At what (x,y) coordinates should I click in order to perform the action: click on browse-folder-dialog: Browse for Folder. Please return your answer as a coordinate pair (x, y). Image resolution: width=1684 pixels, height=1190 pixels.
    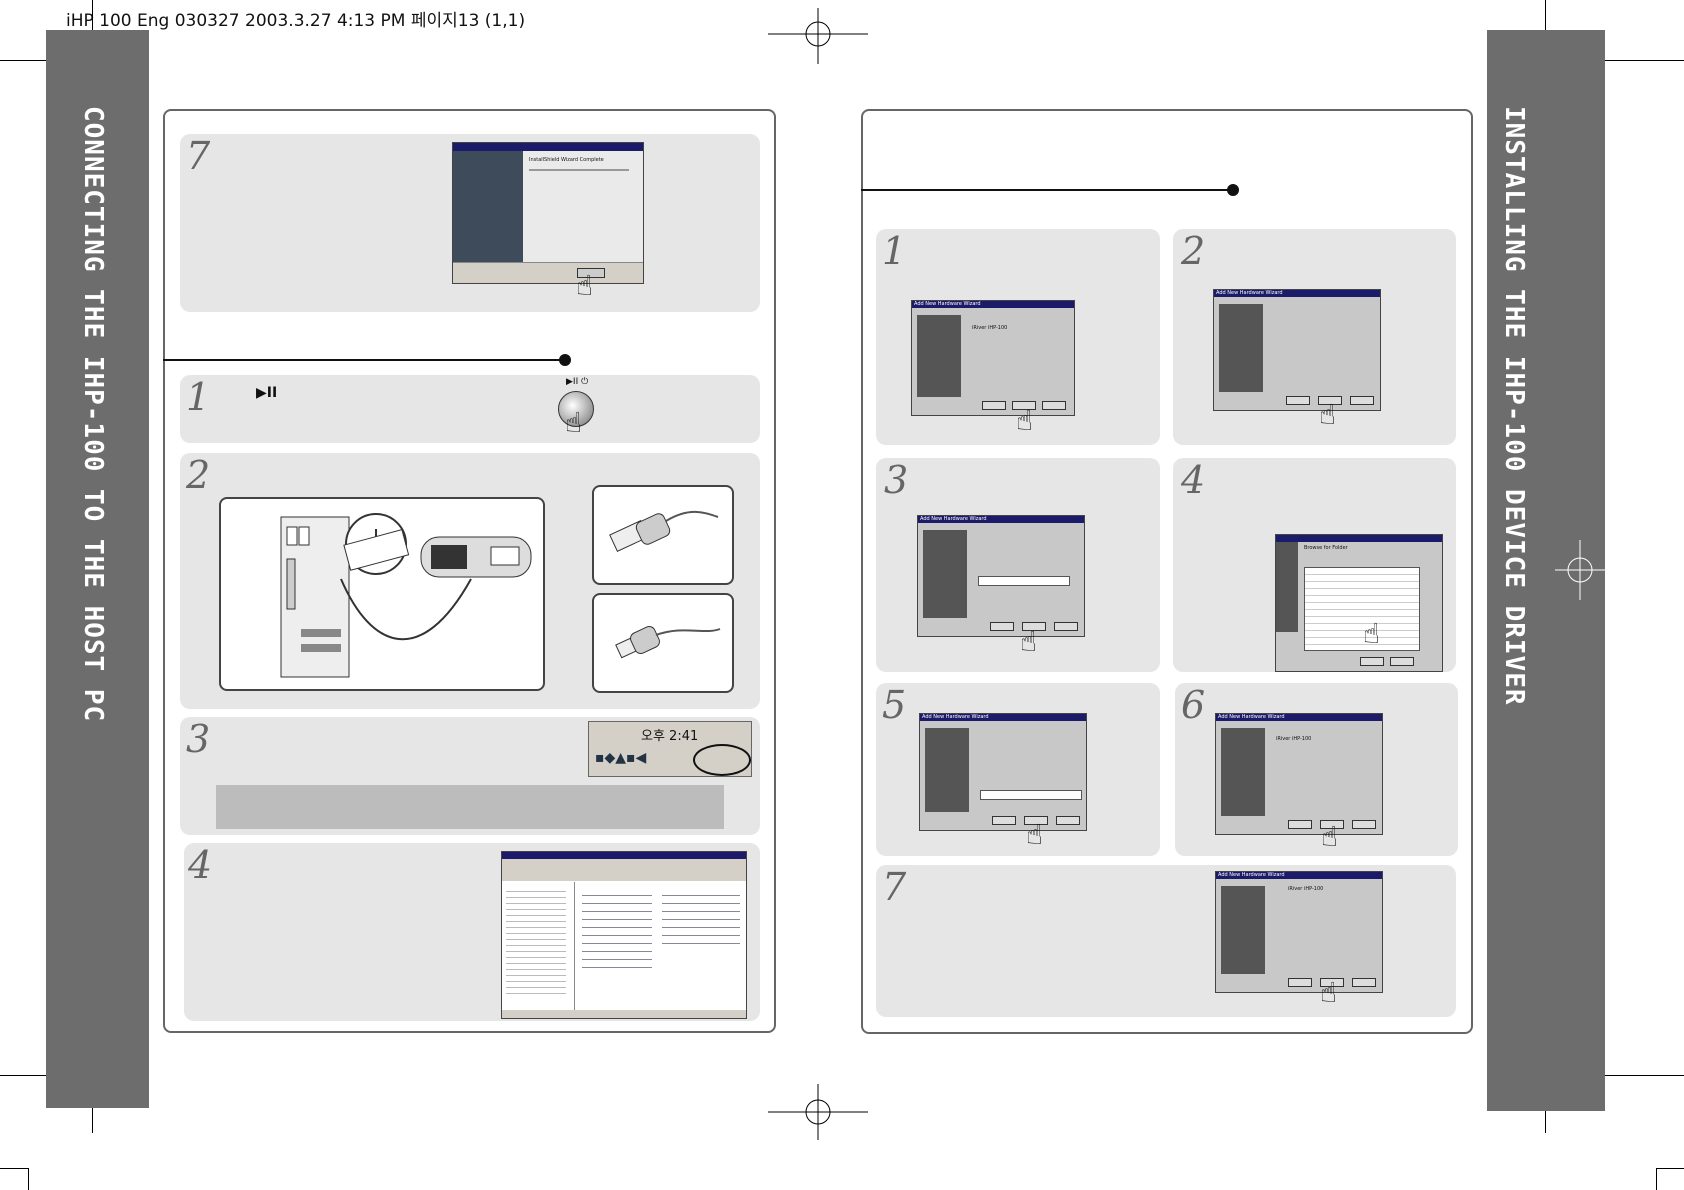
    Looking at the image, I should click on (1359, 603).